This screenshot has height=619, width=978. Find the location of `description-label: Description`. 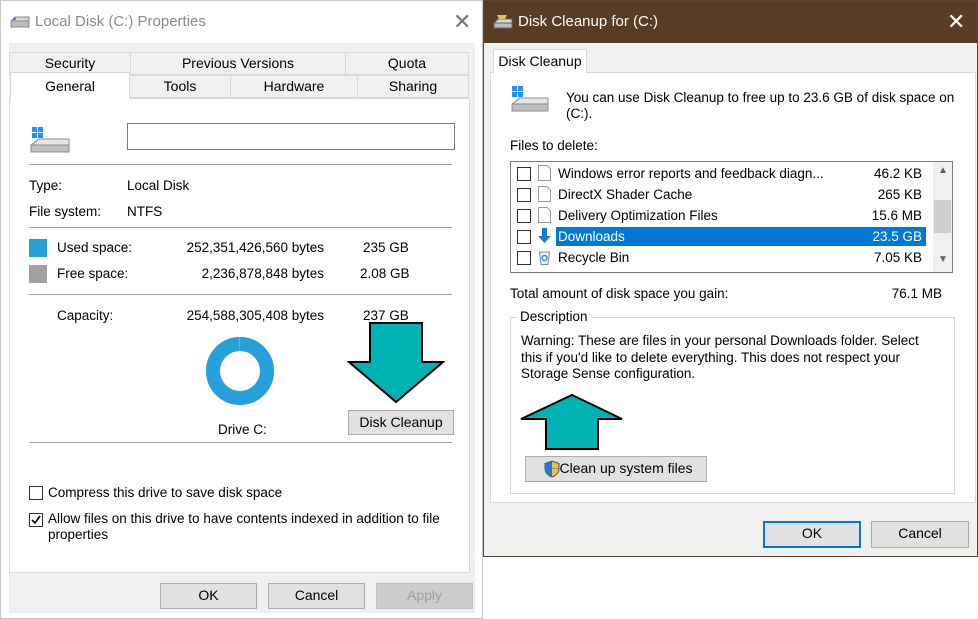

description-label: Description is located at coordinates (554, 316).